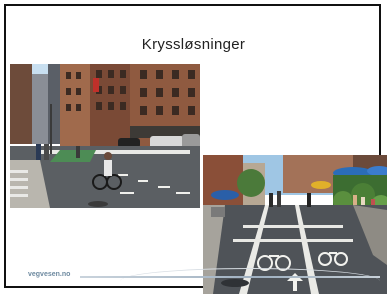  What do you see at coordinates (230, 277) in the screenshot?
I see `footer-line` at bounding box center [230, 277].